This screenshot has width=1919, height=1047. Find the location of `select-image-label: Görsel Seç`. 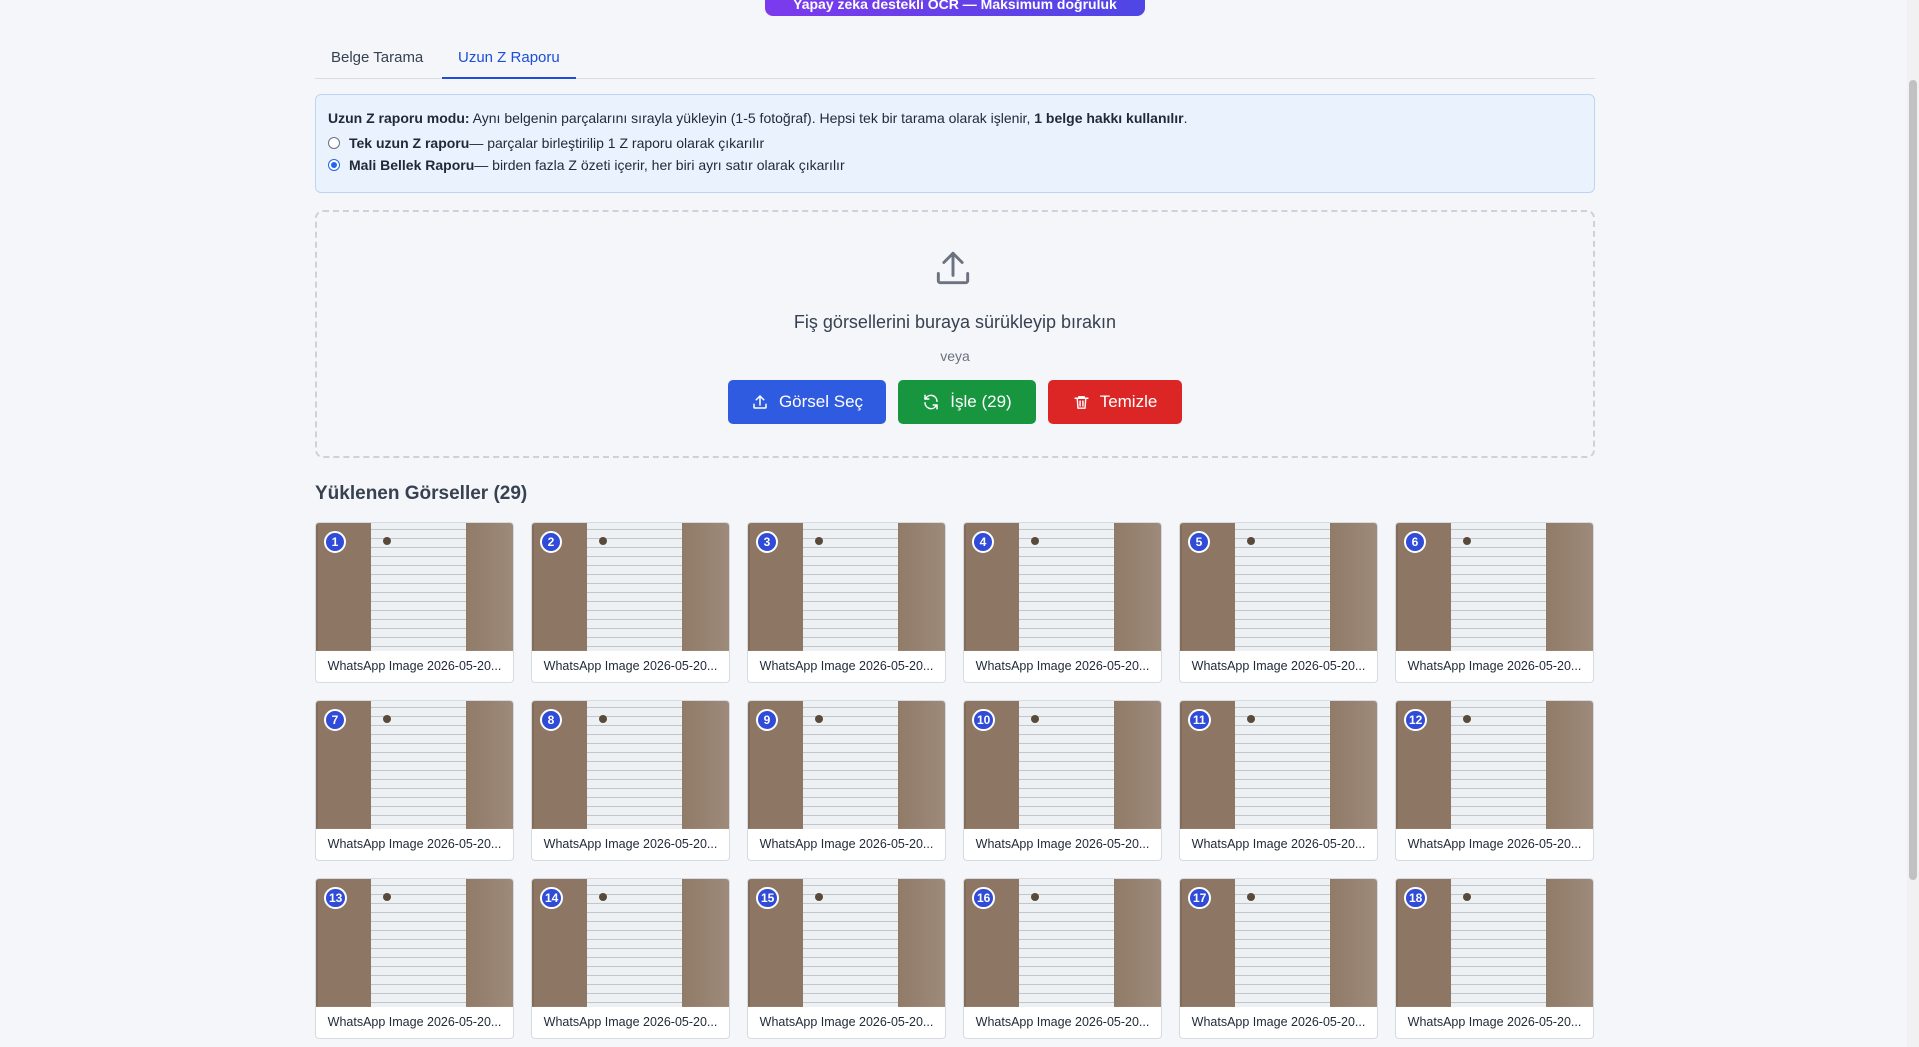

select-image-label: Görsel Seç is located at coordinates (821, 401).